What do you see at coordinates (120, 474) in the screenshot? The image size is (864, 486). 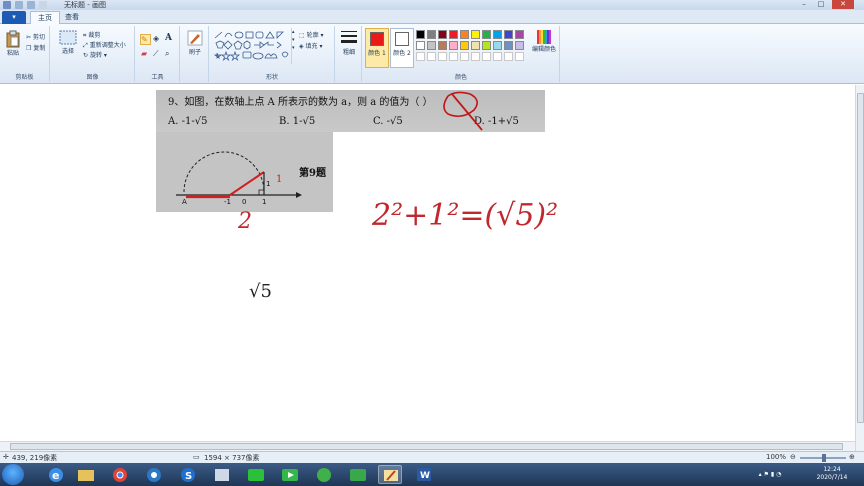 I see `chrome-icon` at bounding box center [120, 474].